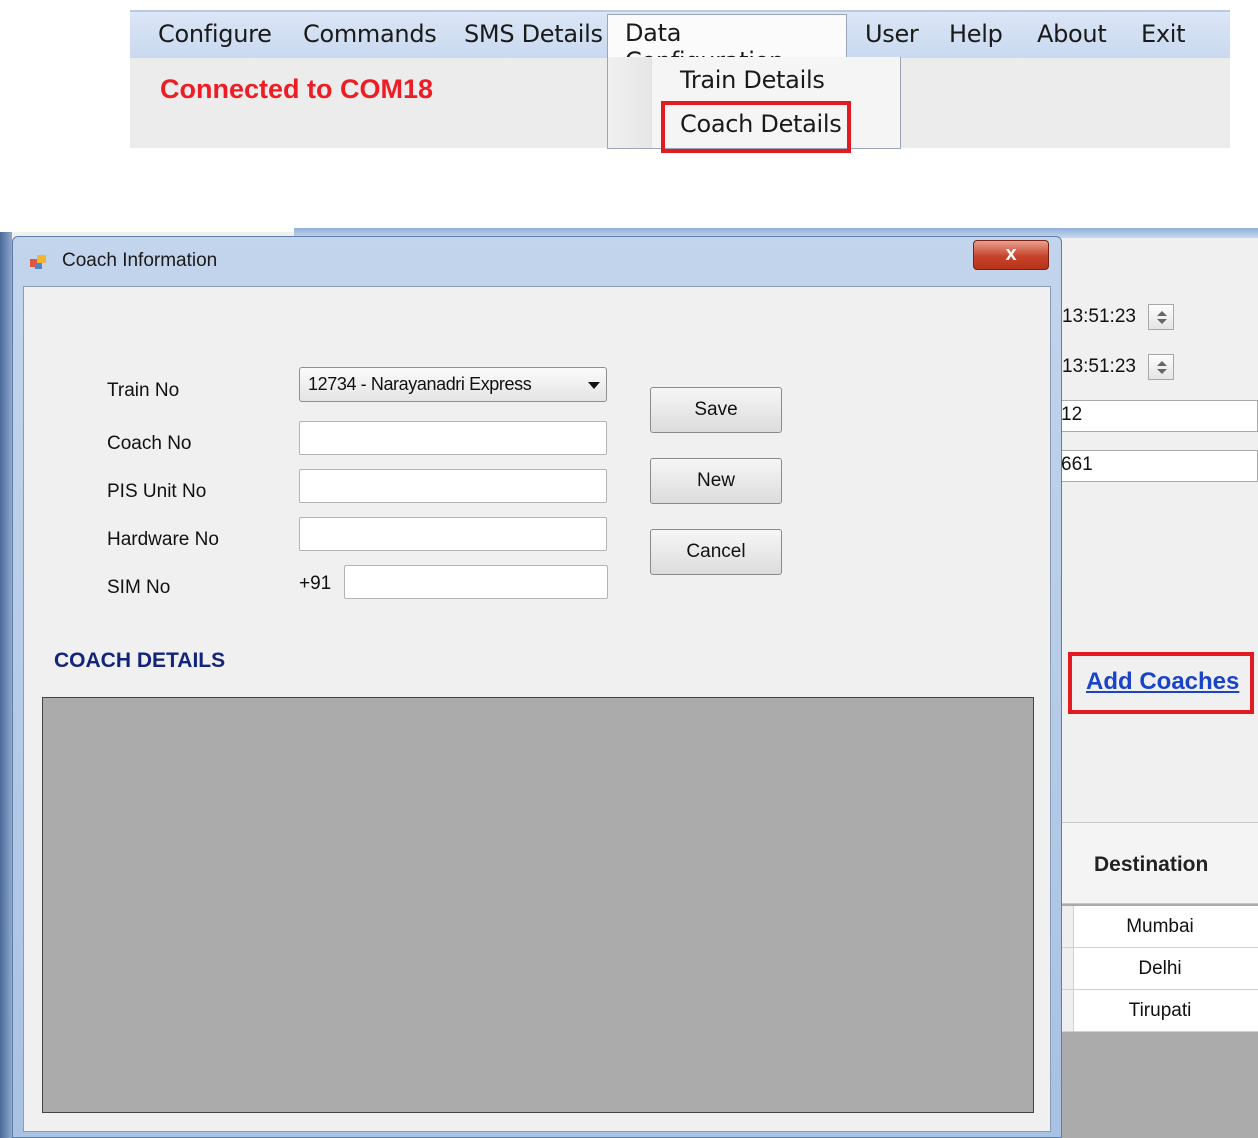 Image resolution: width=1258 pixels, height=1138 pixels. Describe the element at coordinates (1161, 683) in the screenshot. I see `add-coaches-highlight-box` at that location.